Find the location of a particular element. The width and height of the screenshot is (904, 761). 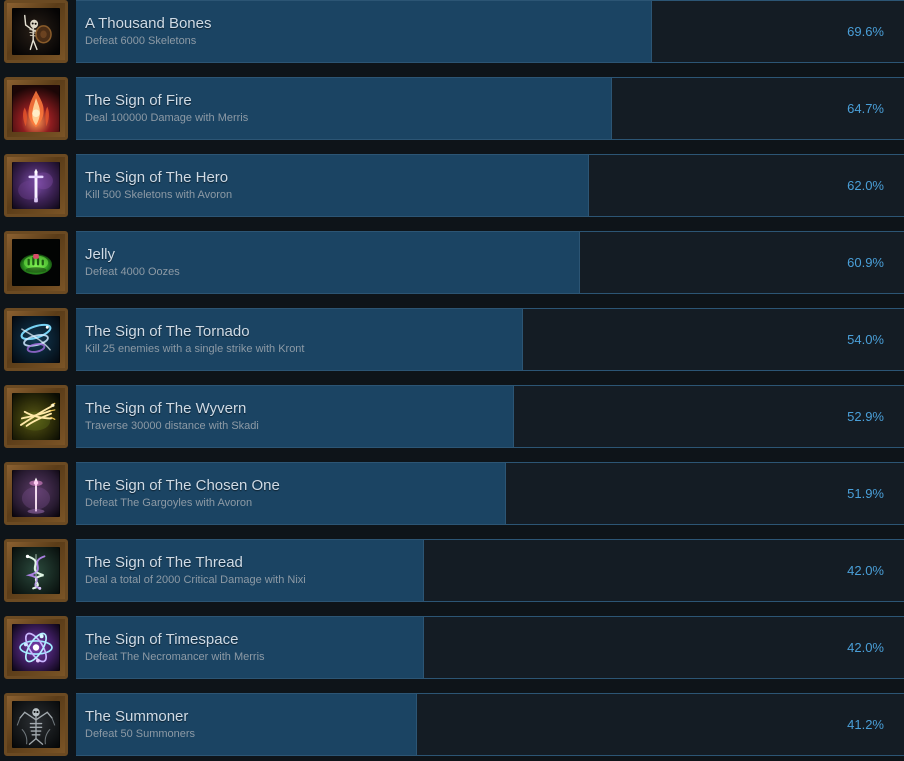

achievement-row: Jelly Defeat 4000 Oozes 60.9% is located at coordinates (452, 262).